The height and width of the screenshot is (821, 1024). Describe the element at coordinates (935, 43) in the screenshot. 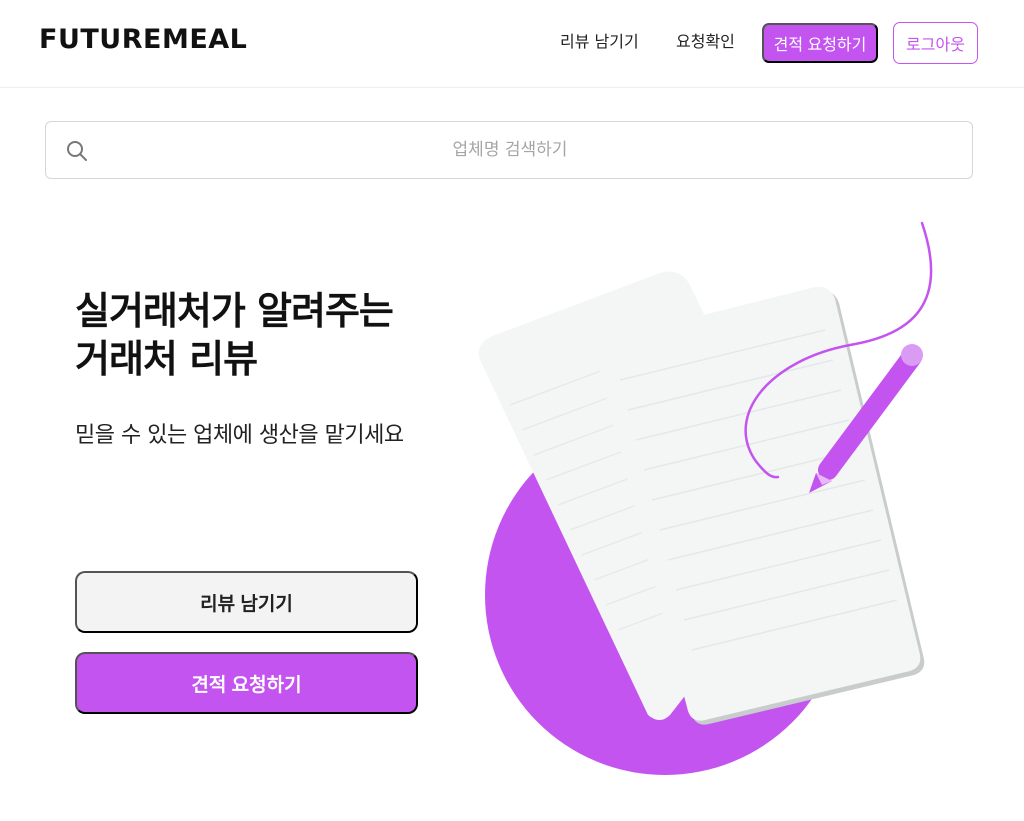

I see `logout-button: 로그아웃` at that location.